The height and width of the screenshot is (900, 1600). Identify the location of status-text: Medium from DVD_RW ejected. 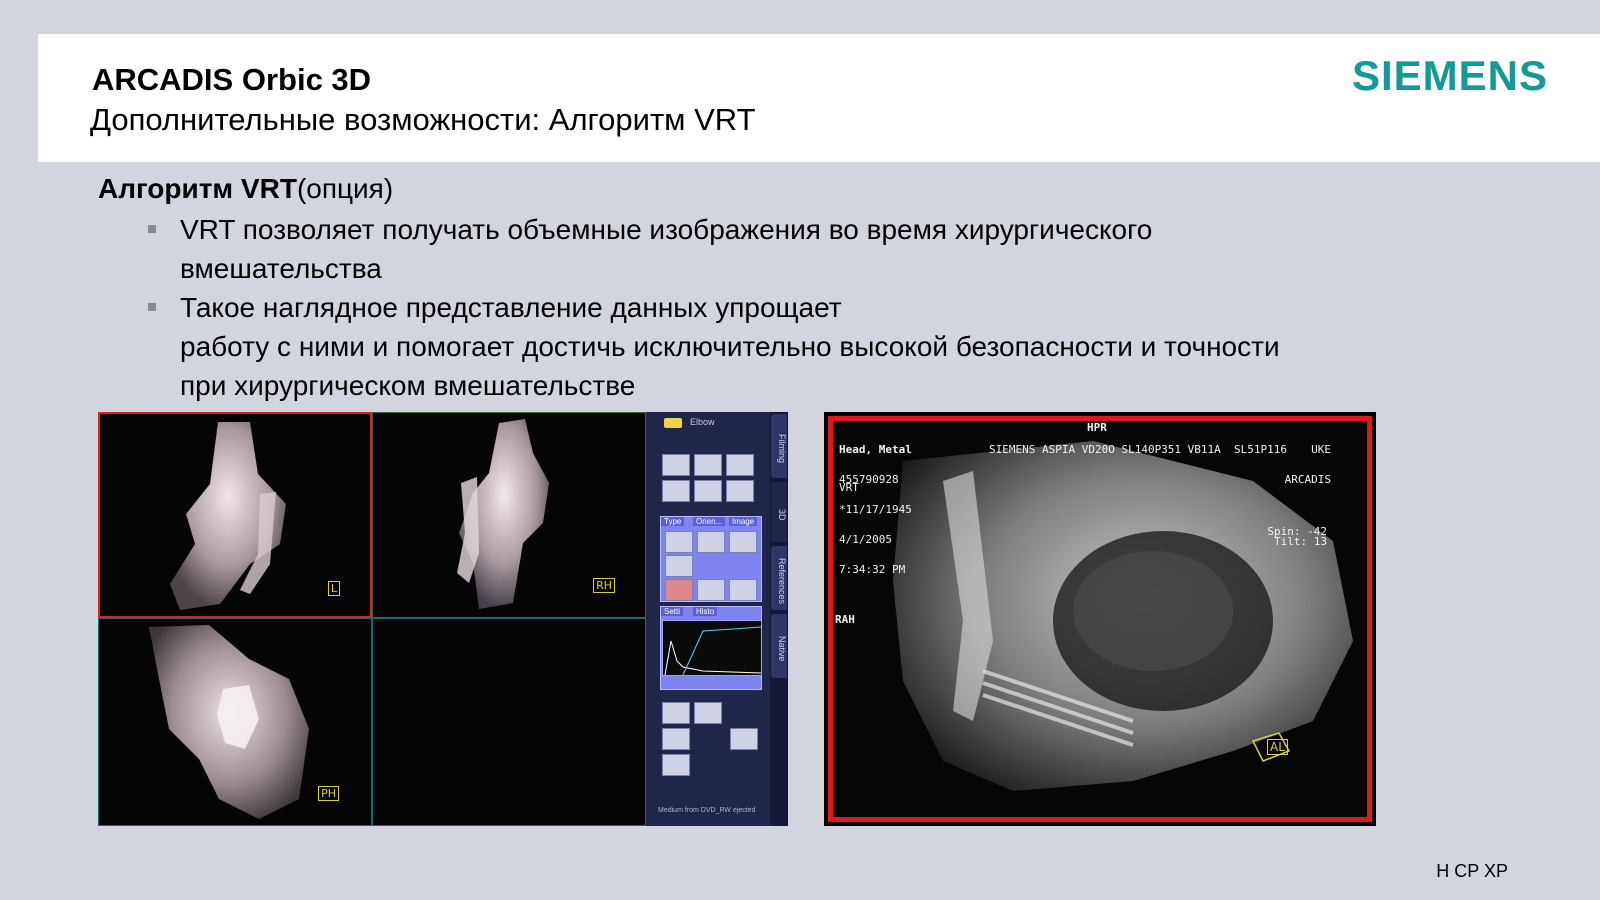
(707, 810).